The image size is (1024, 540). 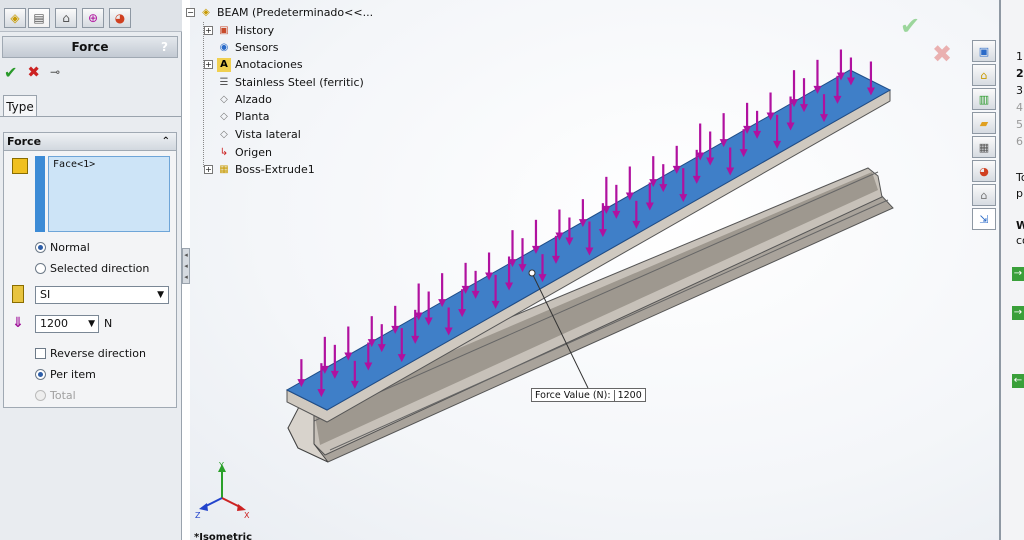 I want to click on task-row-5: 5, so click(x=1019, y=124).